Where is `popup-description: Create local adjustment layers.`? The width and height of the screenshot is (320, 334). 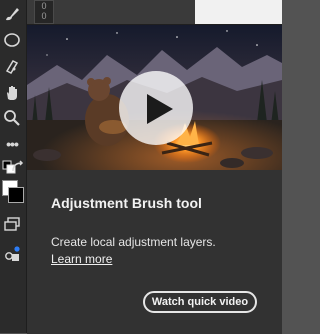 popup-description: Create local adjustment layers. is located at coordinates (133, 242).